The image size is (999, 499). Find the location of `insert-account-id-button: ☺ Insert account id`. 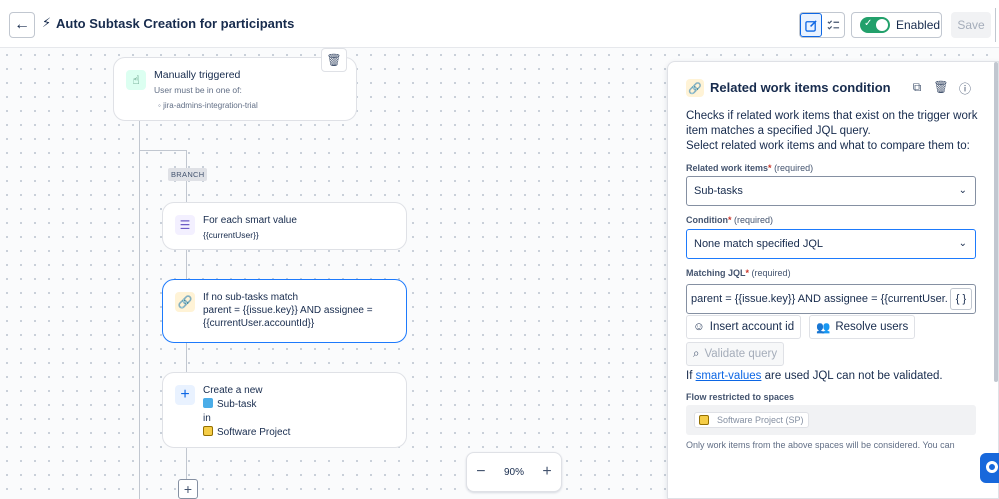

insert-account-id-button: ☺ Insert account id is located at coordinates (744, 327).